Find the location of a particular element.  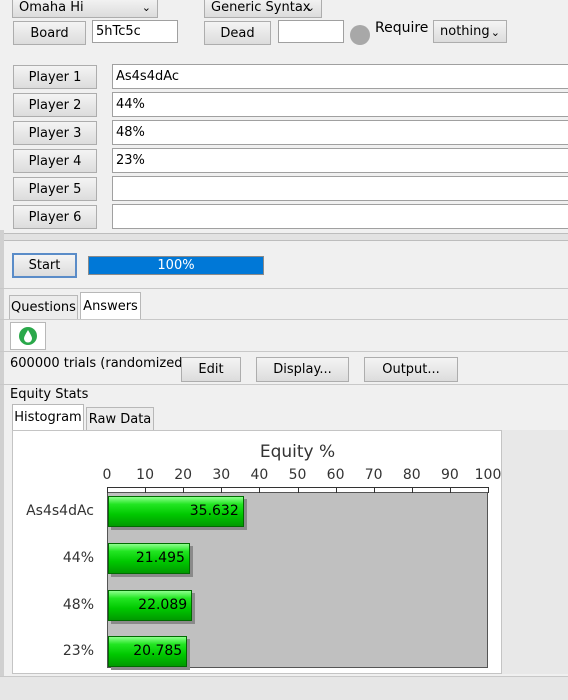

split-divider is located at coordinates (284, 237).